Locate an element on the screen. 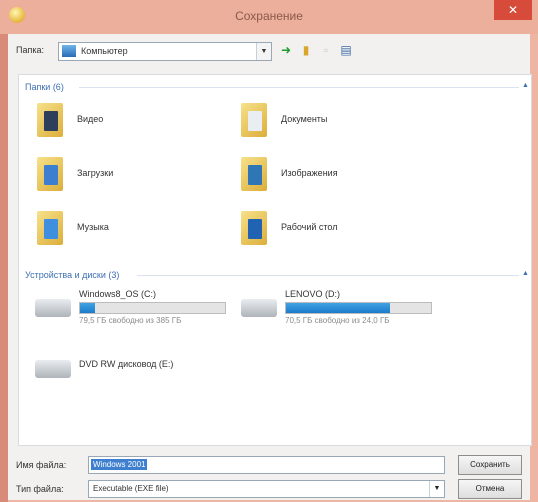  drive-item-d: LENOVO (D:) 70,5 ГБ свободно из 24,0 ГБ is located at coordinates (346, 312).